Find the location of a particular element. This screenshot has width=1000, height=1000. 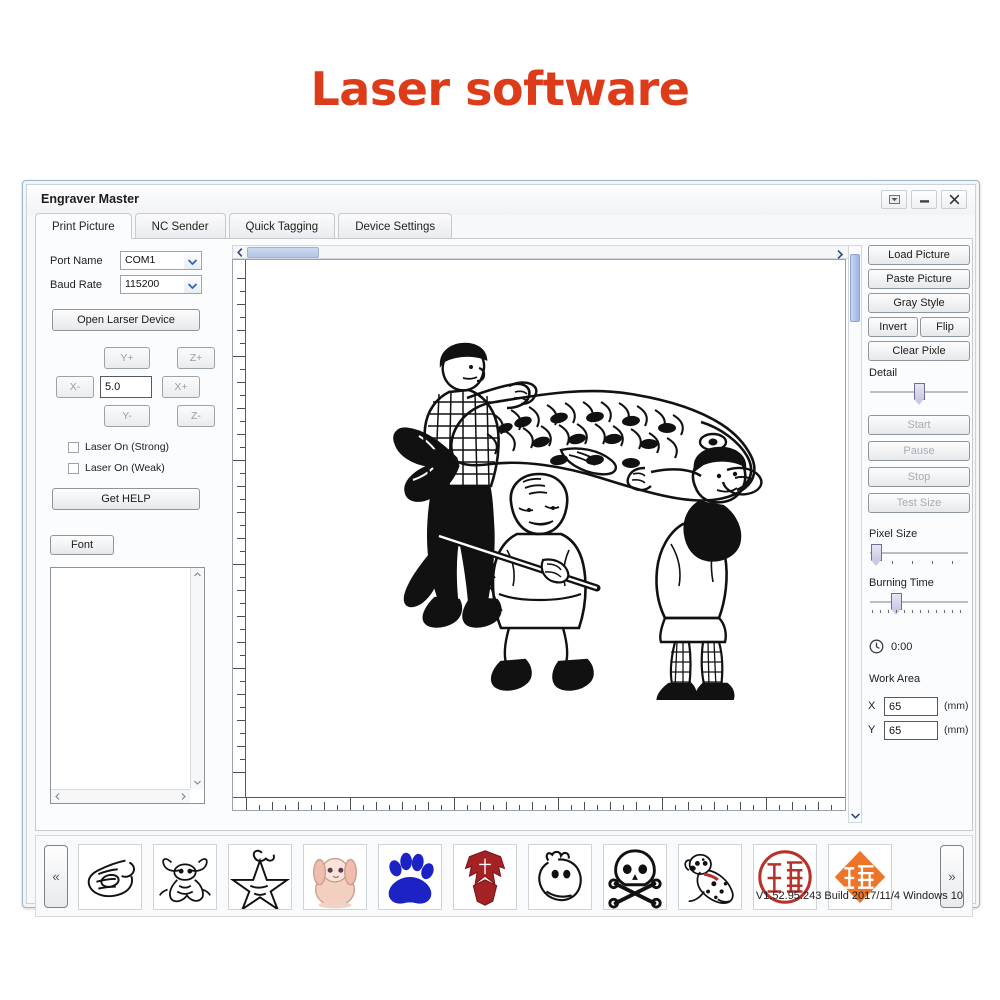

detail-slider-track is located at coordinates (919, 394).